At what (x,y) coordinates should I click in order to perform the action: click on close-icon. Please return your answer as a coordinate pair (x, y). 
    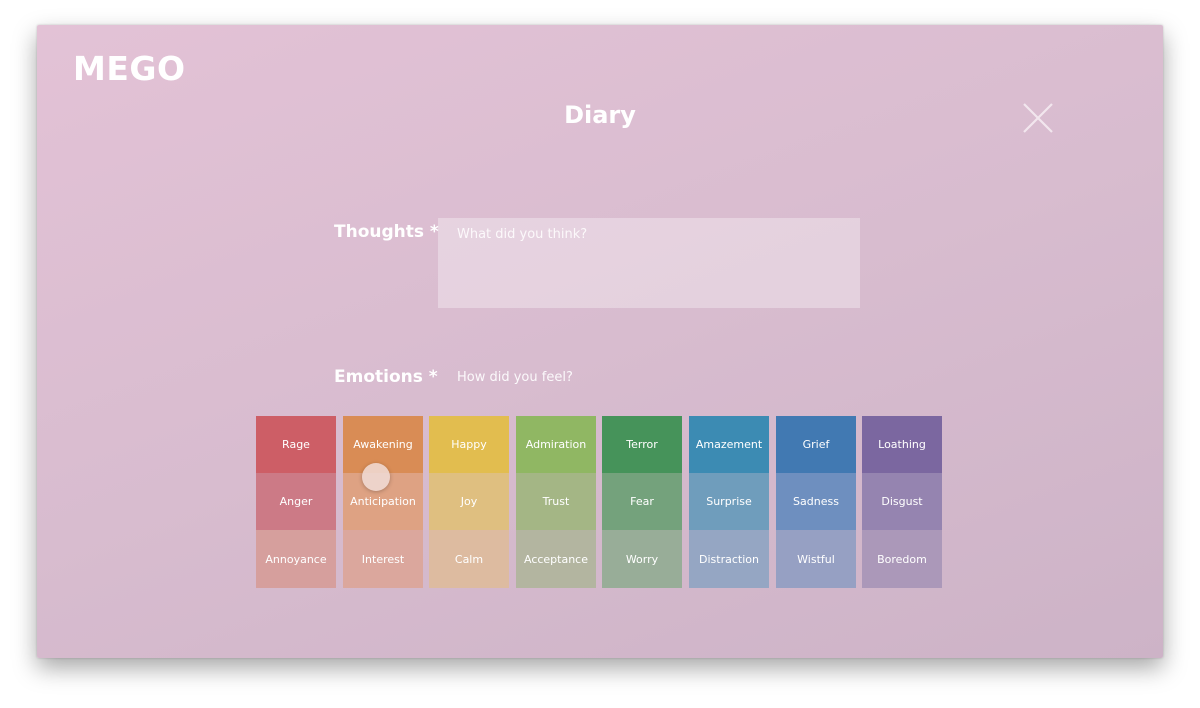
    Looking at the image, I should click on (1038, 118).